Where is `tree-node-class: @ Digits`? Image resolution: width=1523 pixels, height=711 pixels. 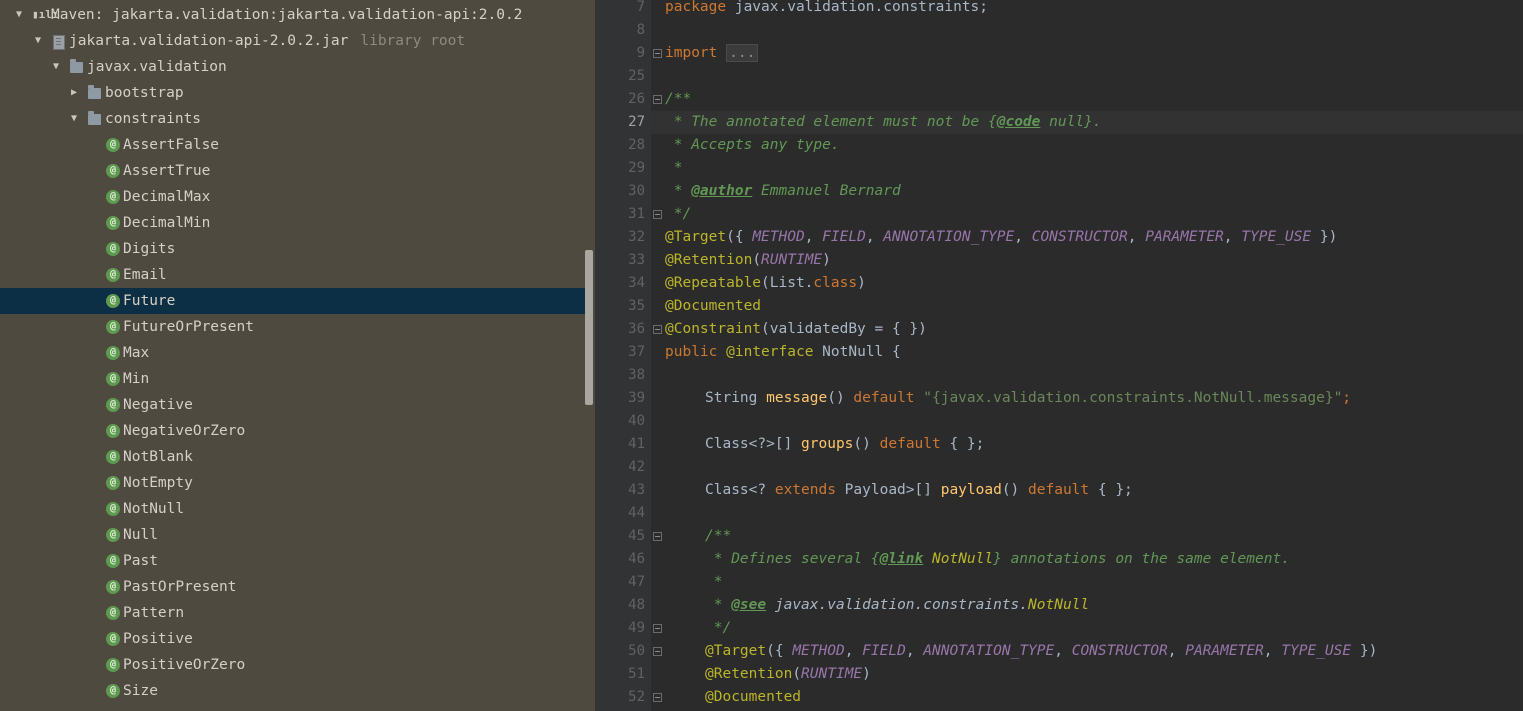 tree-node-class: @ Digits is located at coordinates (296, 249).